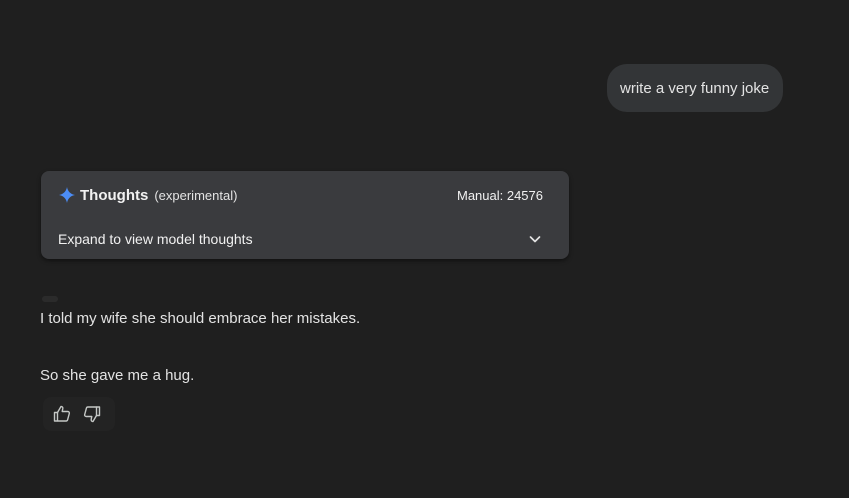 The width and height of the screenshot is (849, 498). What do you see at coordinates (535, 239) in the screenshot?
I see `chevron-down-icon` at bounding box center [535, 239].